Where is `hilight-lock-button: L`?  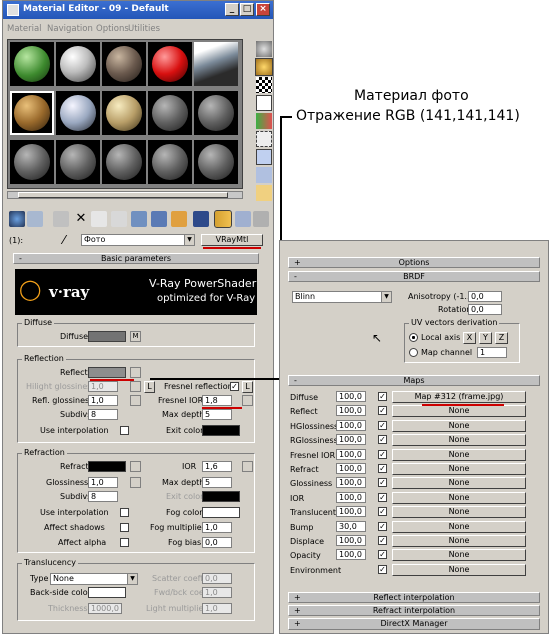 hilight-lock-button: L is located at coordinates (149, 387).